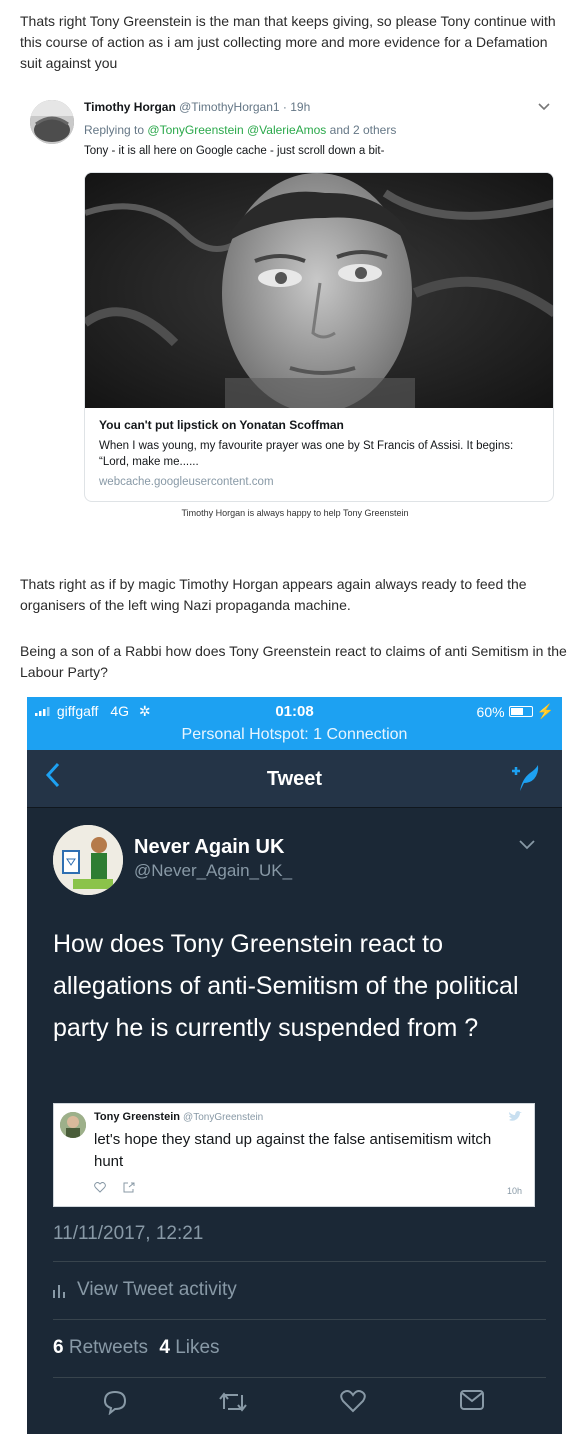 The width and height of the screenshot is (571, 1445). I want to click on battery-percent: 60%, so click(490, 711).